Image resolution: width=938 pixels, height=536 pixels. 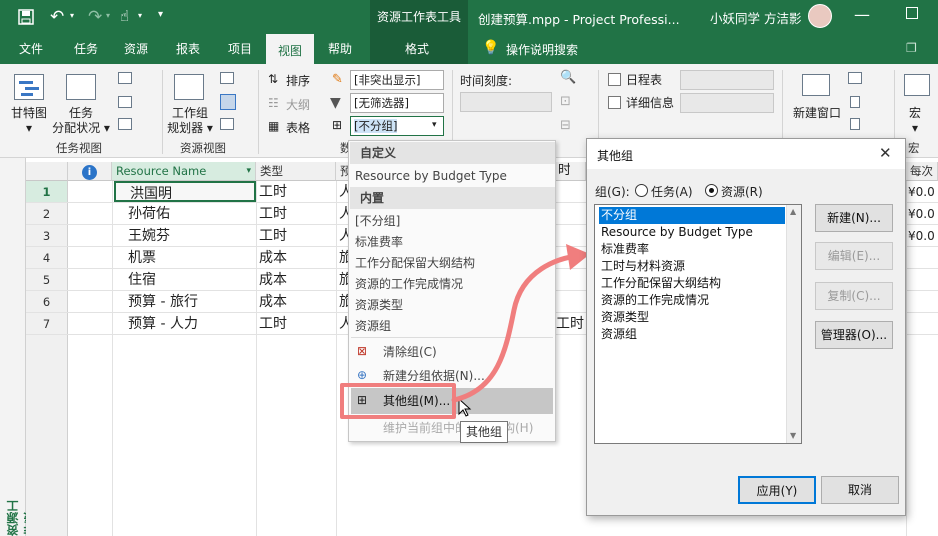 What do you see at coordinates (26, 17) in the screenshot?
I see `save-icon` at bounding box center [26, 17].